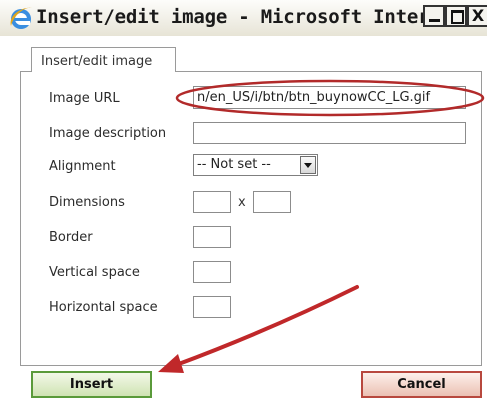  Describe the element at coordinates (242, 202) in the screenshot. I see `dimensions-separator: x` at that location.